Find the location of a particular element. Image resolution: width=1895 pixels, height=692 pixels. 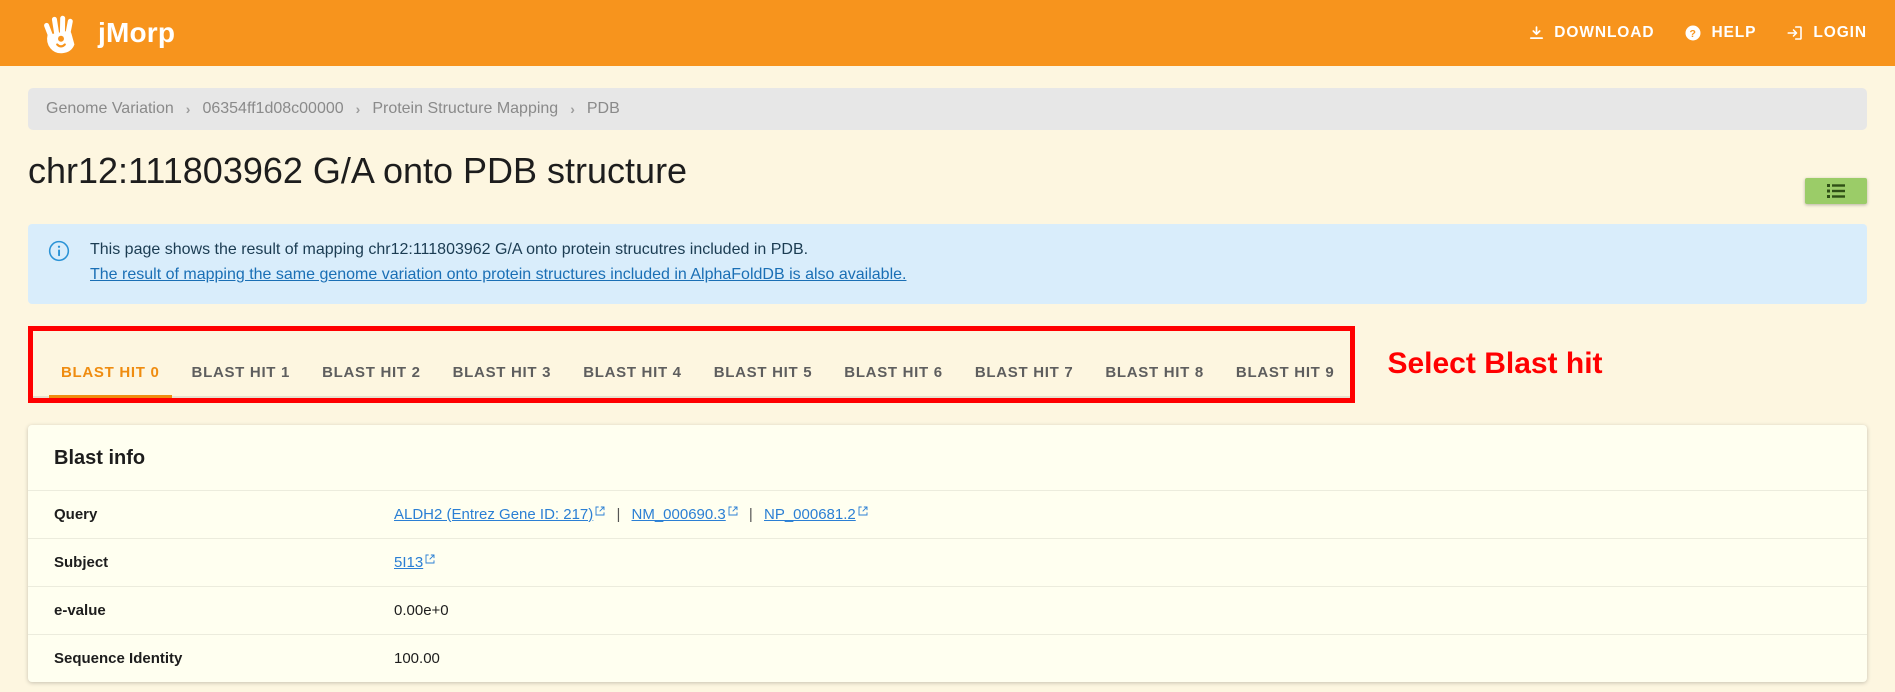

row-label-subject: Subject is located at coordinates (81, 562).